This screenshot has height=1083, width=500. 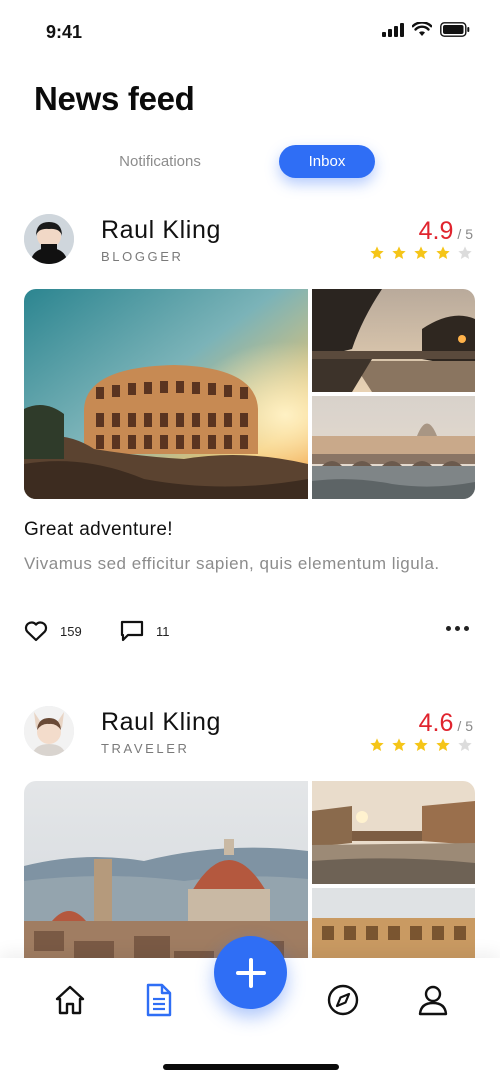 What do you see at coordinates (251, 1067) in the screenshot?
I see `home-indicator` at bounding box center [251, 1067].